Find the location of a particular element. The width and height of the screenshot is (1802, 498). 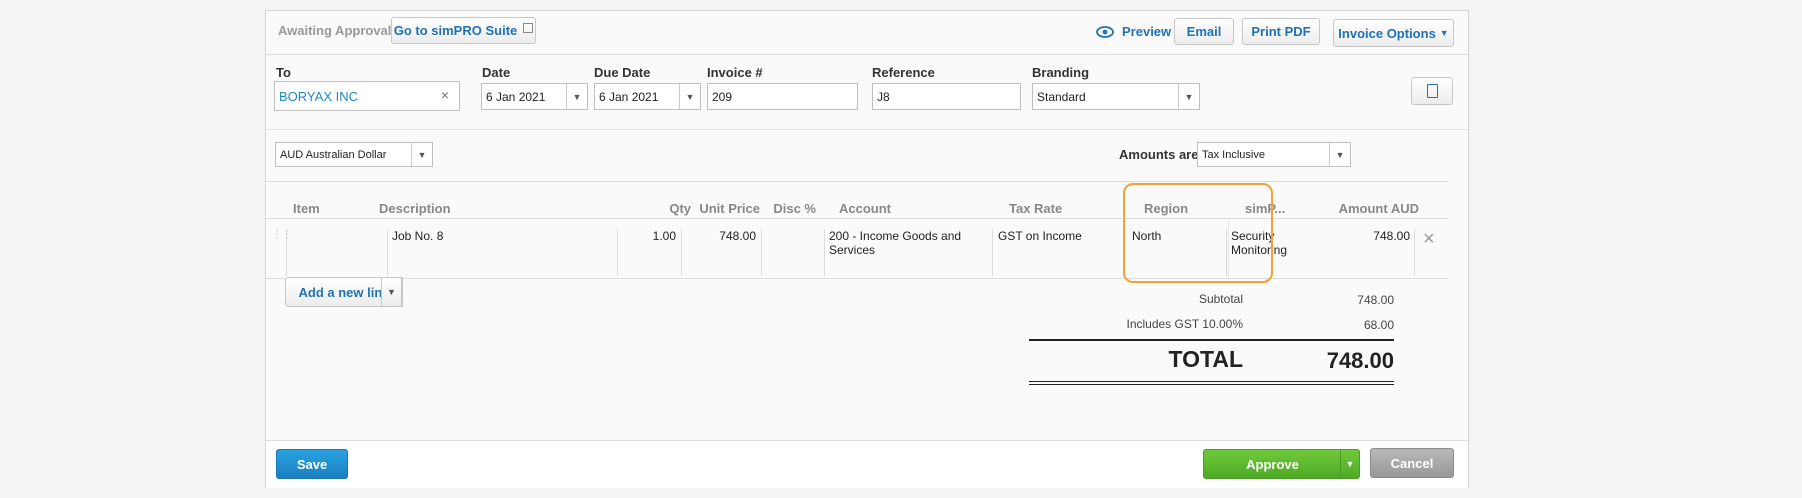

gst-label: Includes GST 10.00% is located at coordinates (1184, 324).